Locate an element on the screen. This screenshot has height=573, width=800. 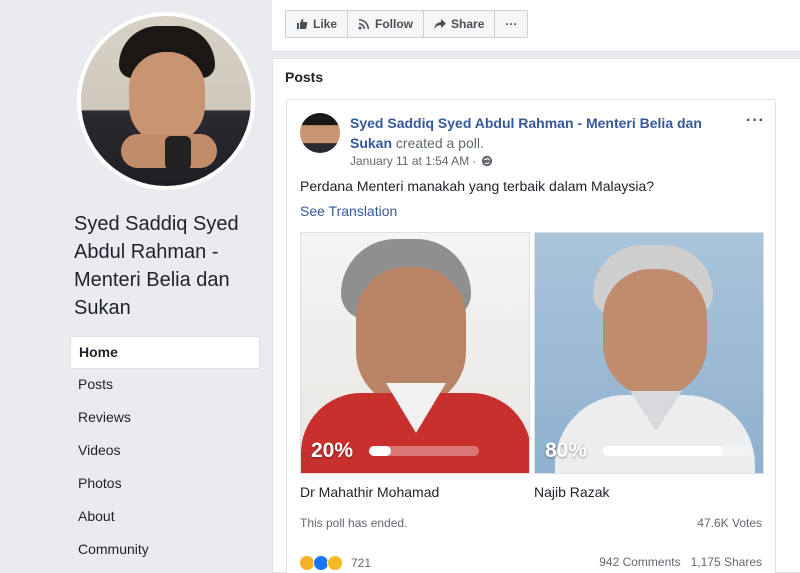
profile-watch is located at coordinates (178, 153).